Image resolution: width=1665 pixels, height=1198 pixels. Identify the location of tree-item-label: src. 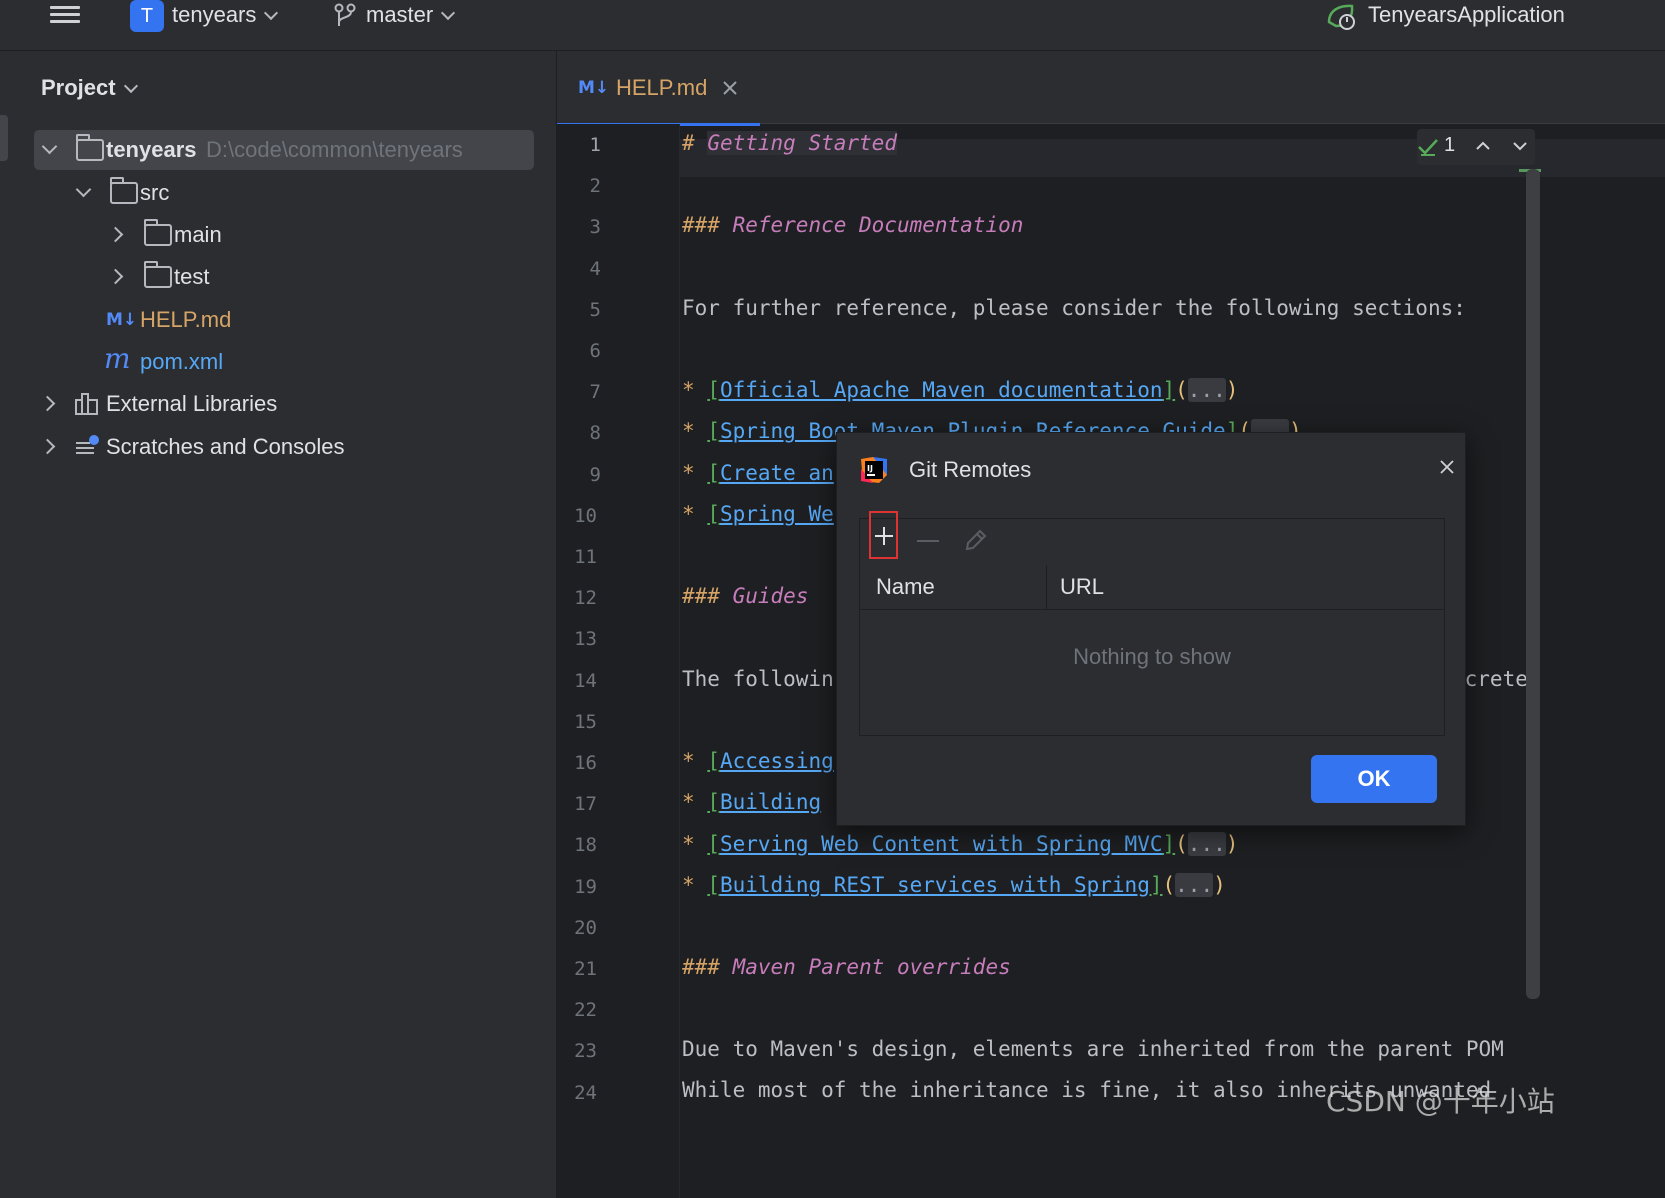
(155, 192).